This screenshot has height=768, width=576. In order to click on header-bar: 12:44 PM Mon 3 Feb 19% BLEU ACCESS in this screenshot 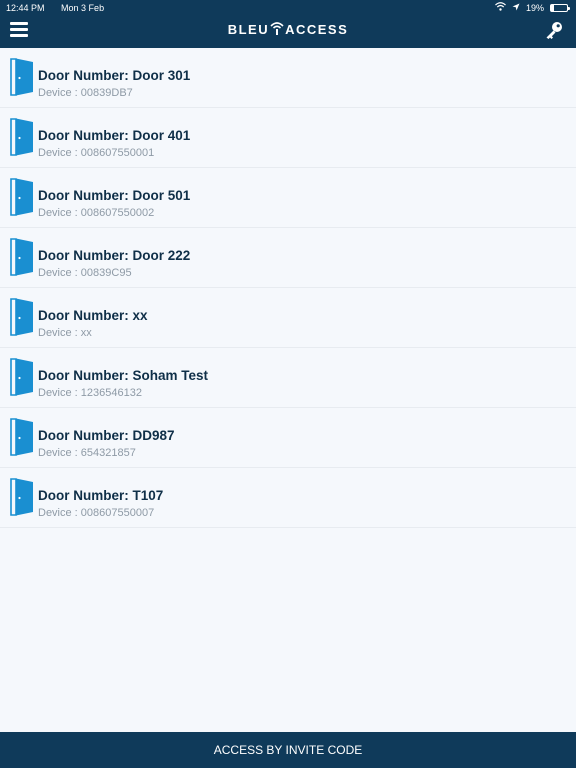, I will do `click(288, 24)`.